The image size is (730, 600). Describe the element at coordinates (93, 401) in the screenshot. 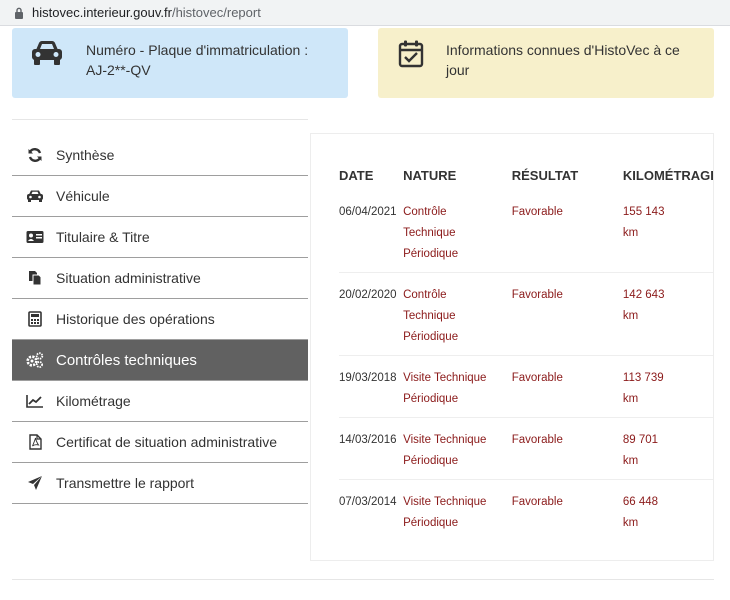

I see `sidebar-item-label: Kilométrage` at that location.